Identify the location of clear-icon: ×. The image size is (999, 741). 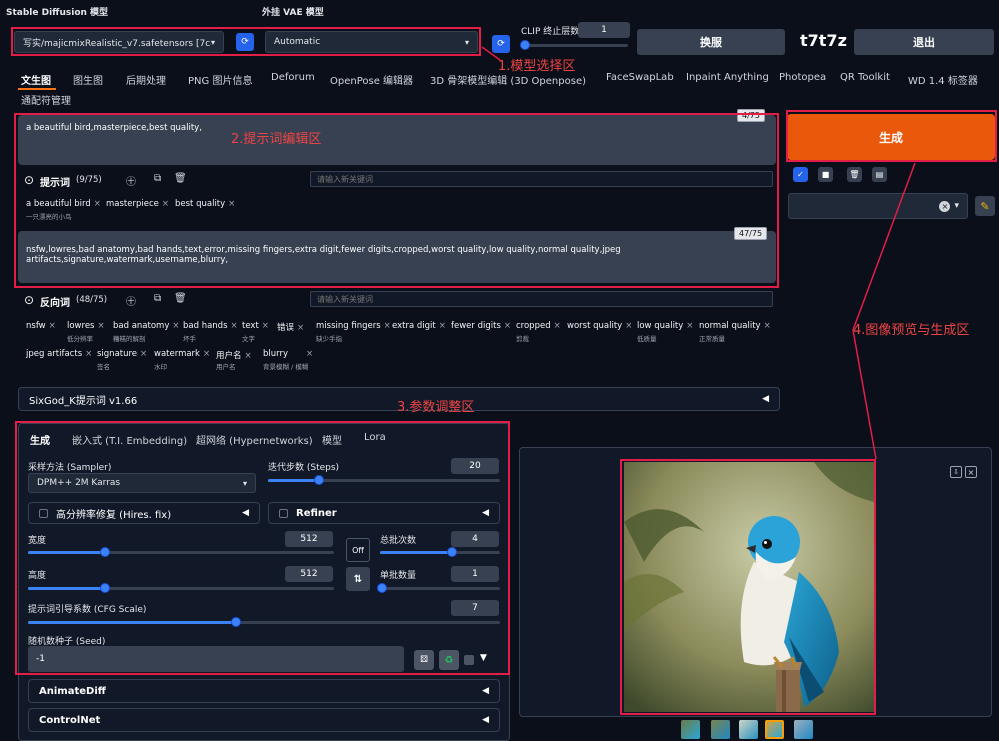
(945, 206).